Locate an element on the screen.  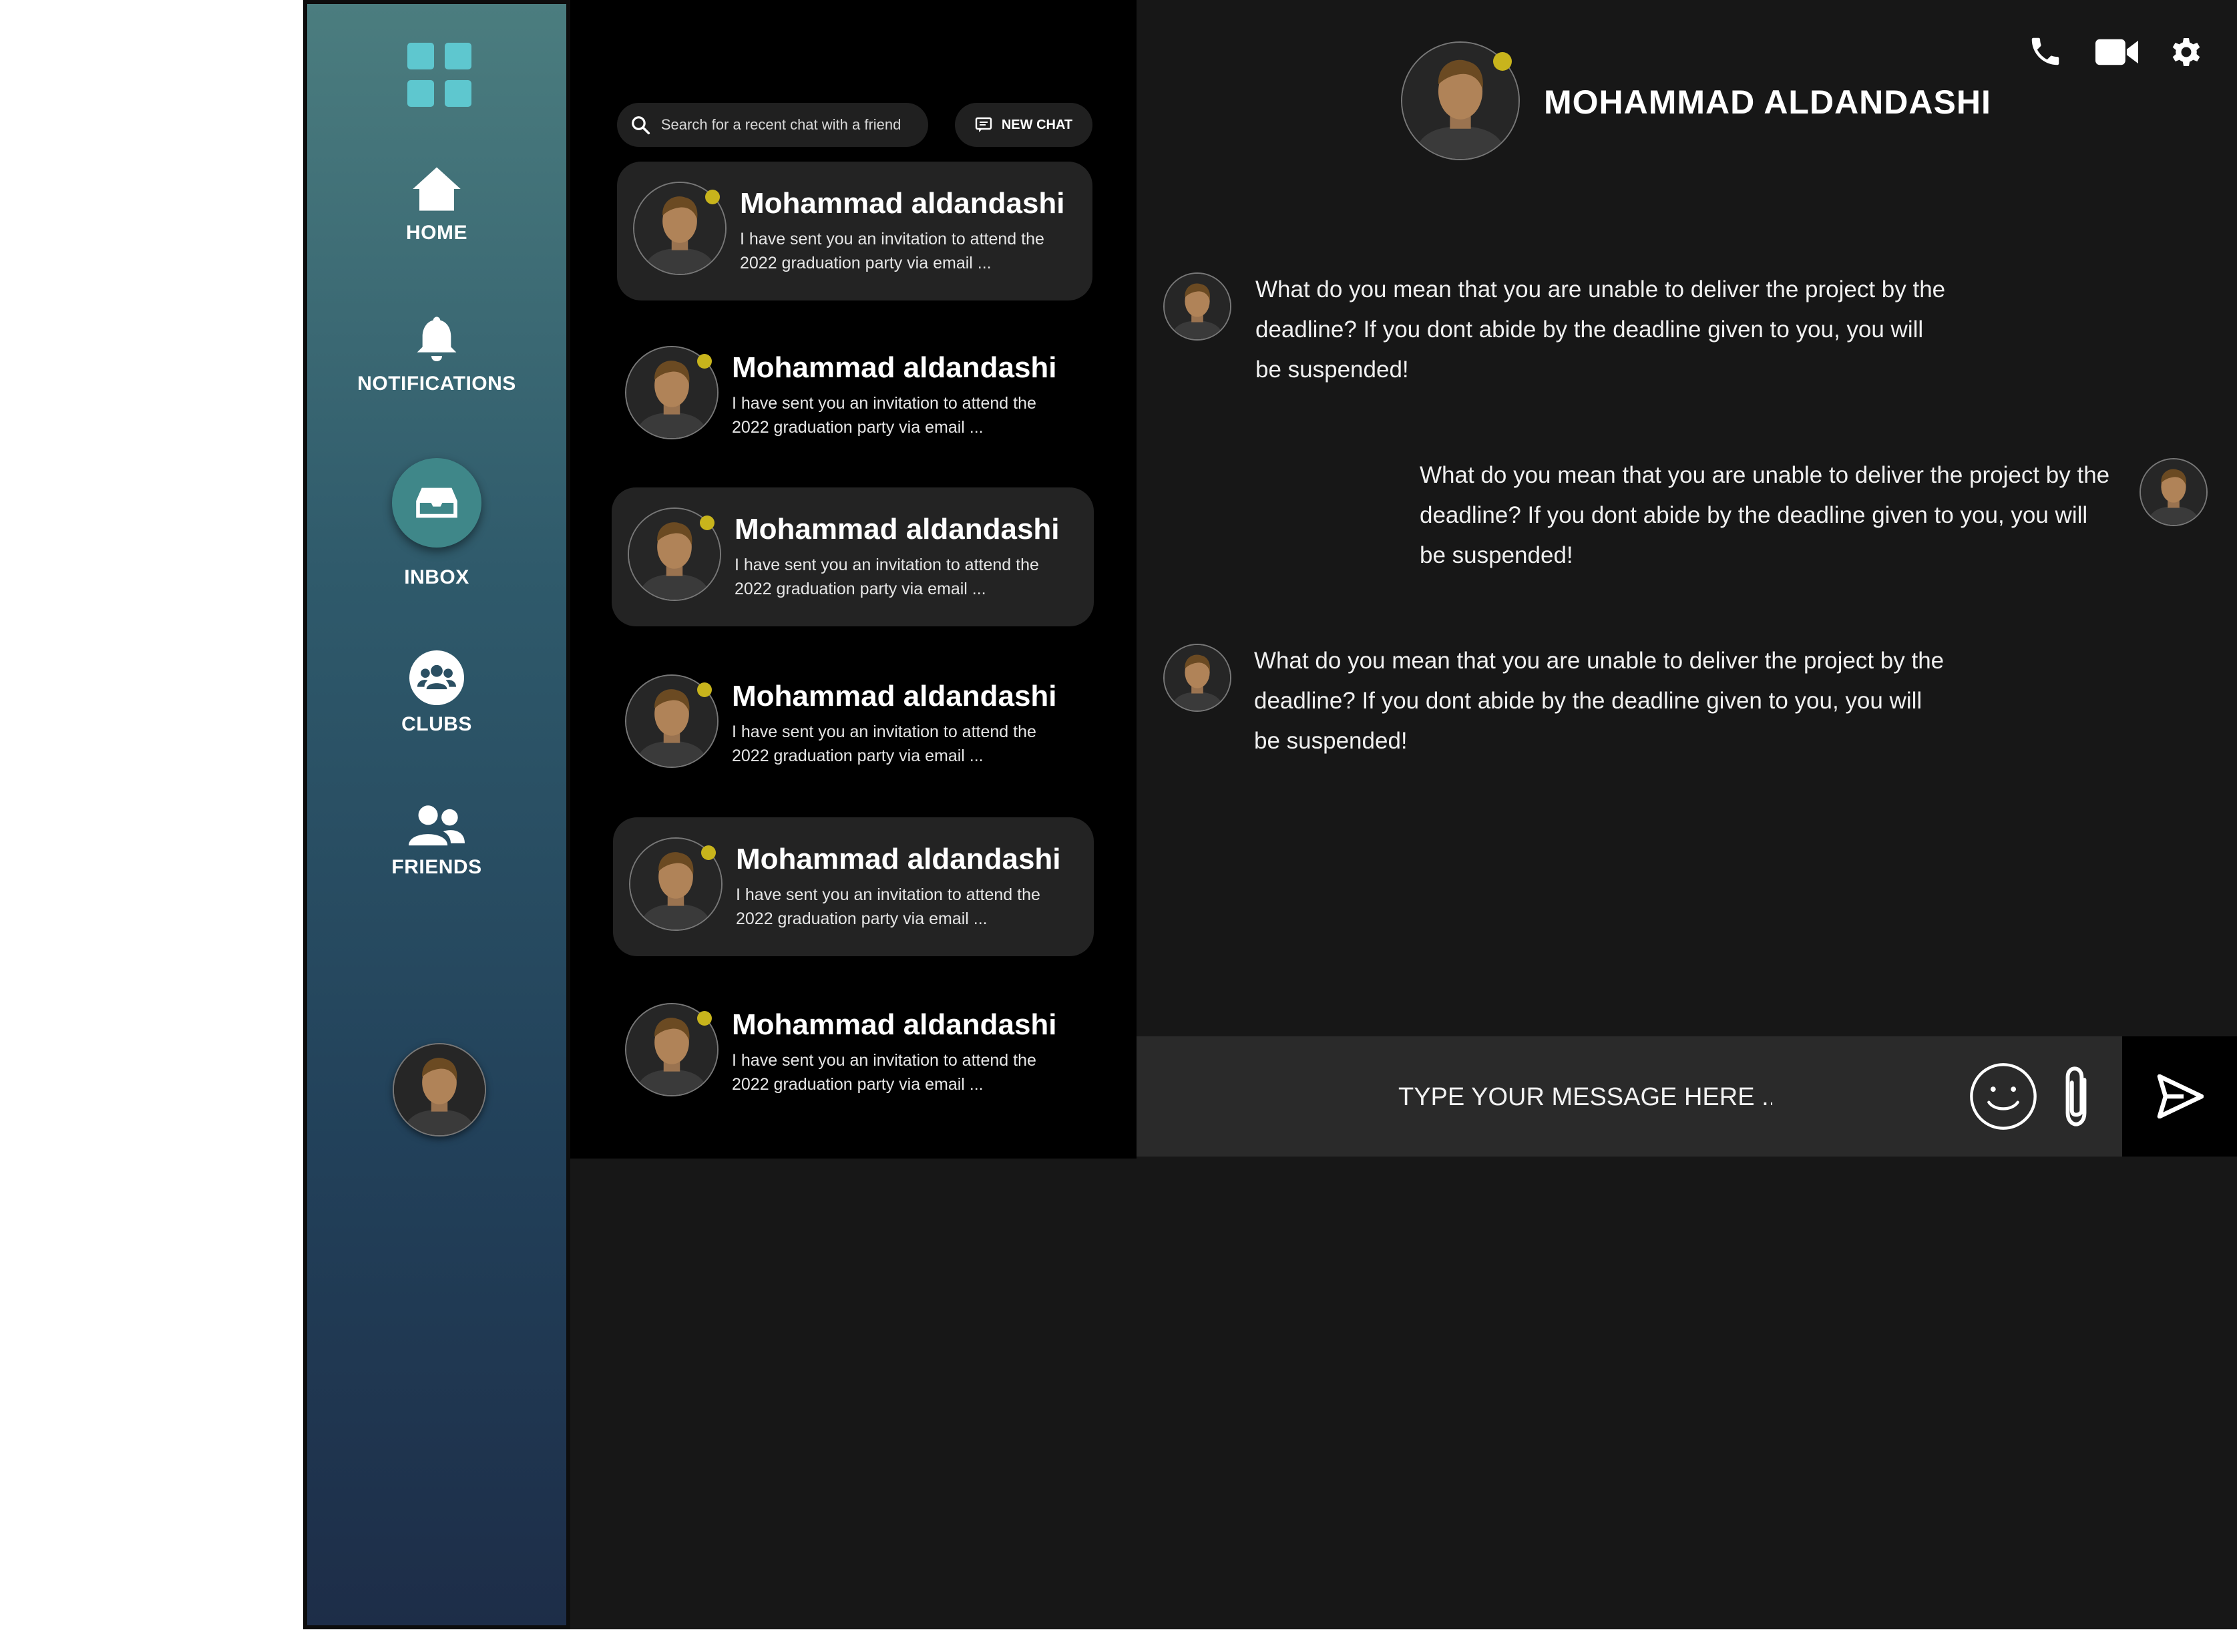
user-avatar is located at coordinates (439, 1090).